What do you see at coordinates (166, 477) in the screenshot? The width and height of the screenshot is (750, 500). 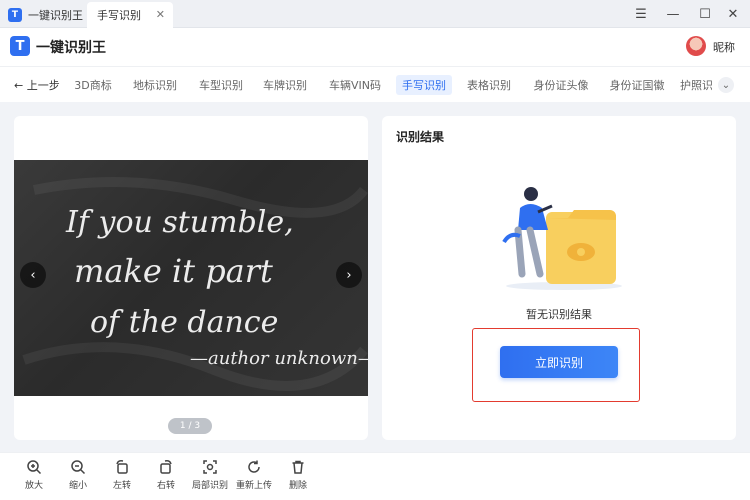 I see `rotate-right-button: 右转` at bounding box center [166, 477].